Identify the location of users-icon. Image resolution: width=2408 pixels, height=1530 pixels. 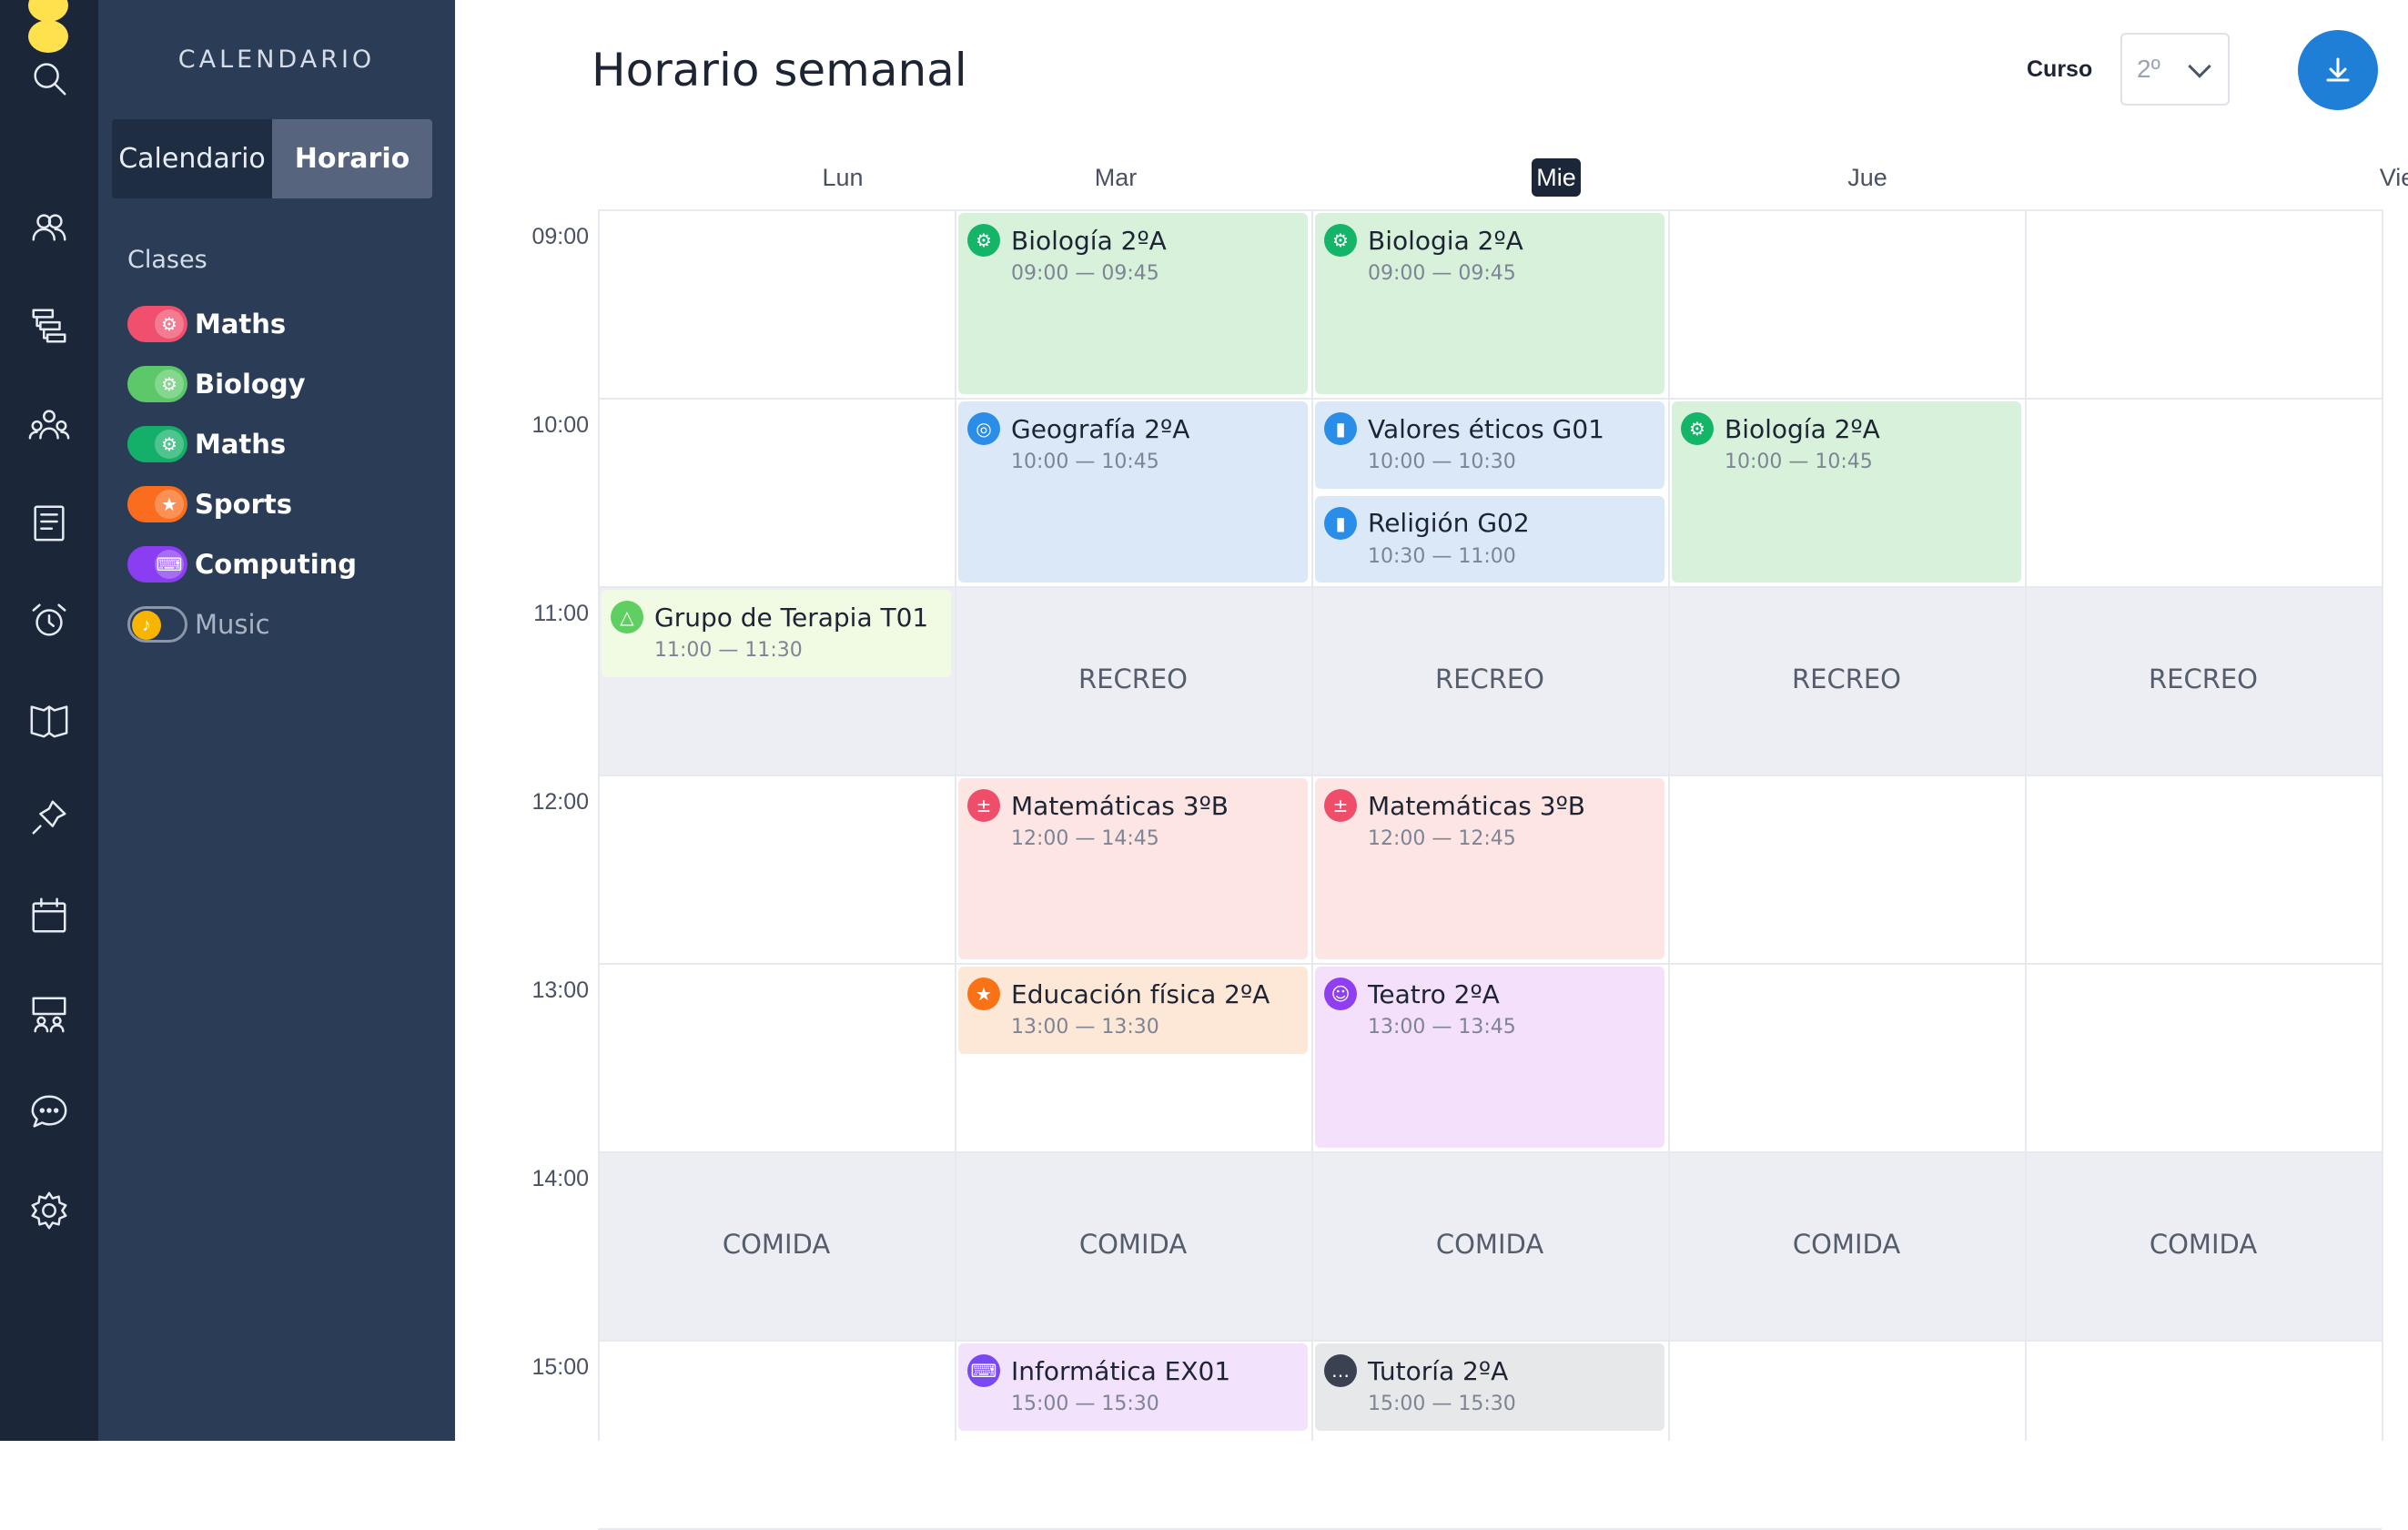
(49, 228).